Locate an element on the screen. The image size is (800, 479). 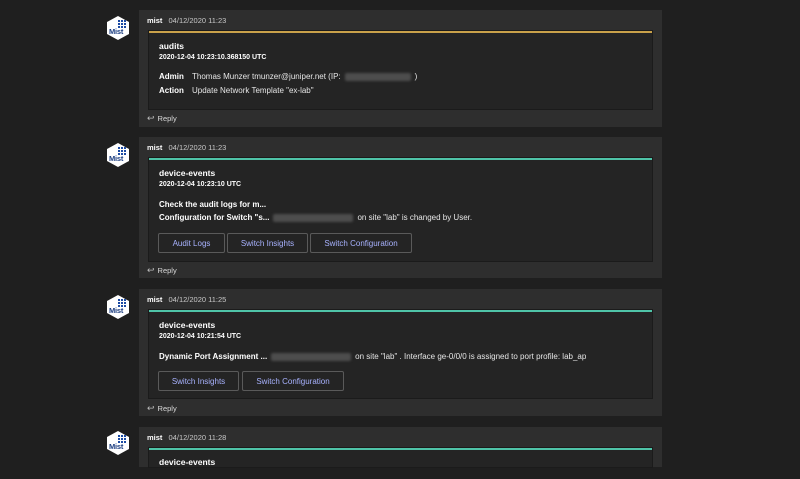
message-header: mist 04/12/2020 11:25 is located at coordinates (186, 299).